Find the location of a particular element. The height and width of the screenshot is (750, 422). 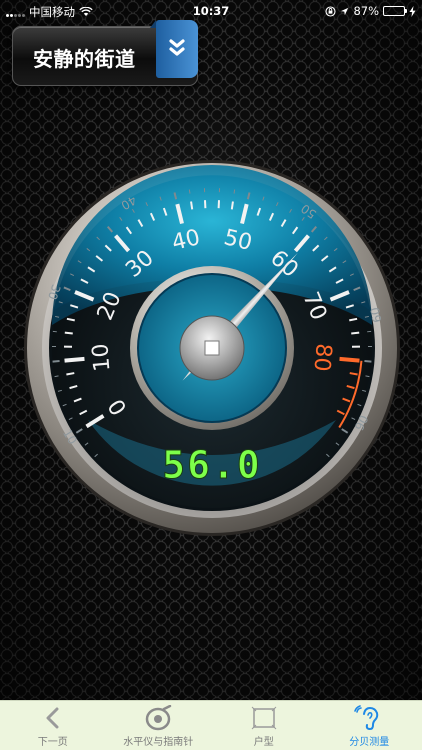

scale-label: 10 is located at coordinates (101, 357).